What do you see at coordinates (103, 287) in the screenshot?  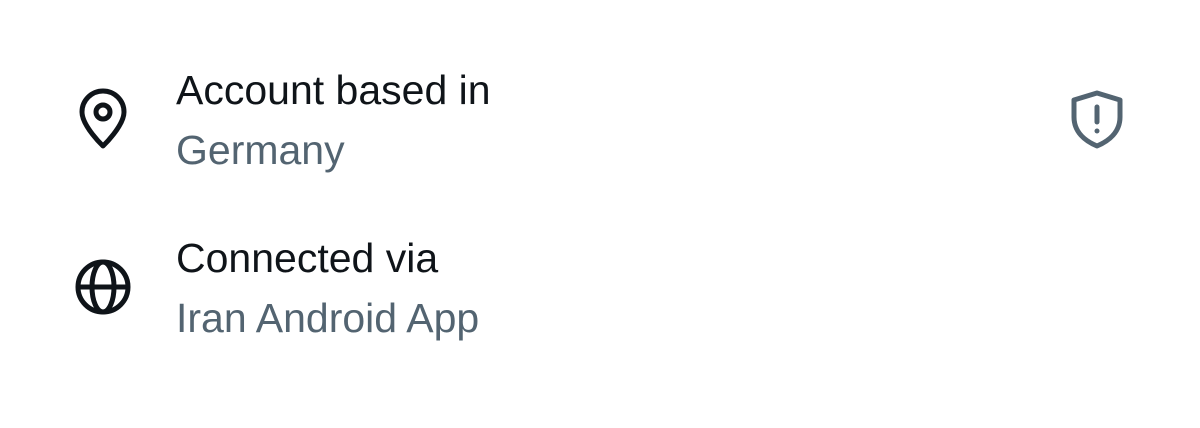 I see `globe-icon` at bounding box center [103, 287].